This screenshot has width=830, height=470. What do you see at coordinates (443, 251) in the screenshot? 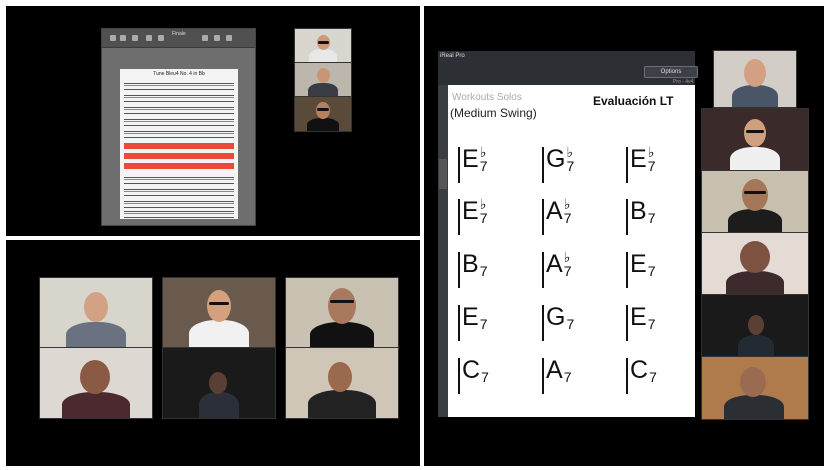
I see `side-panel` at bounding box center [443, 251].